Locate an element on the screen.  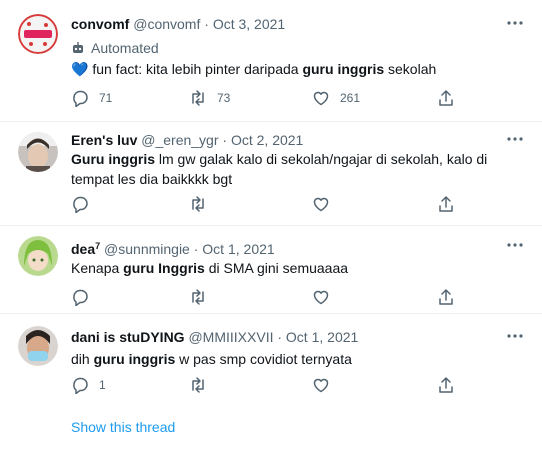
handle: @_eren_ygr is located at coordinates (179, 140).